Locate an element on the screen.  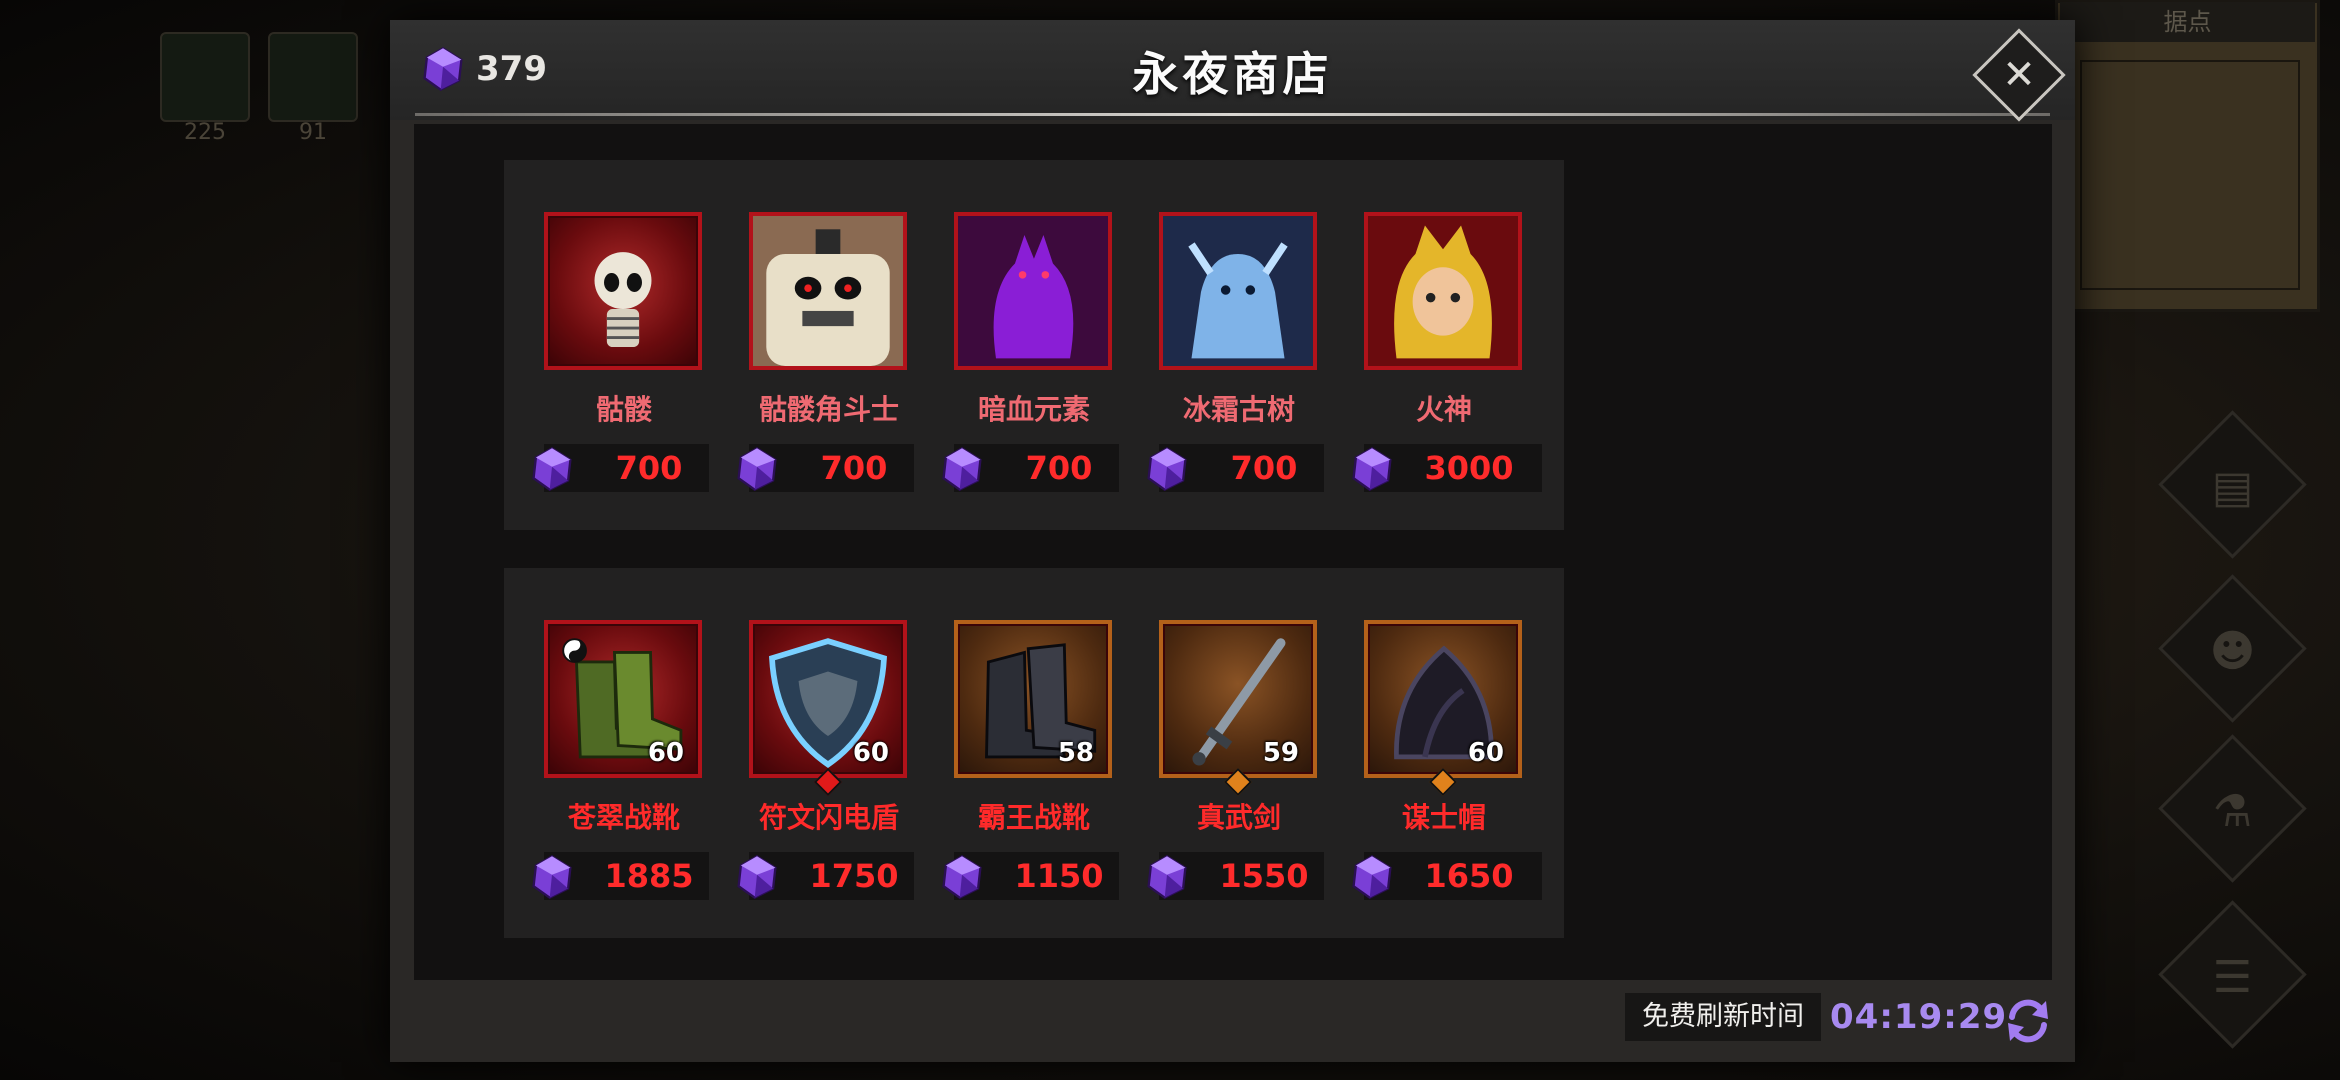
shop-card: 冰霜古树 700 is located at coordinates (1239, 345).